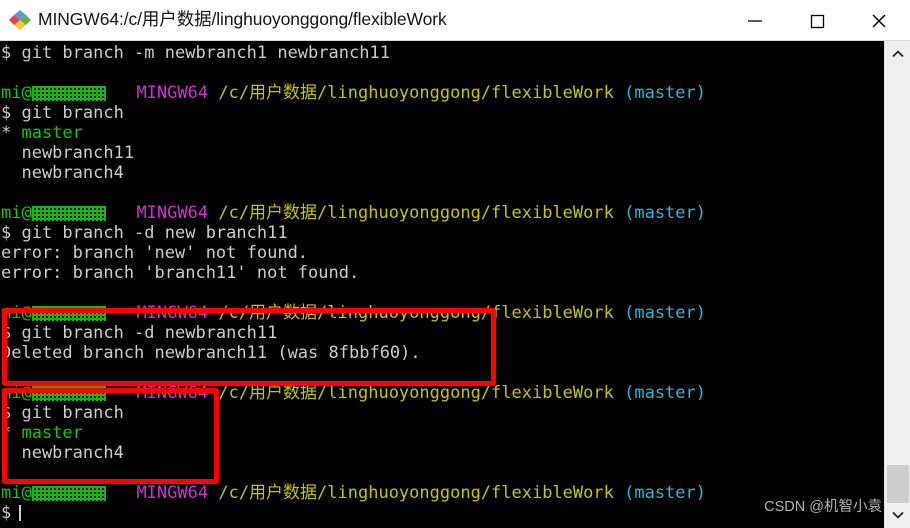 Image resolution: width=910 pixels, height=528 pixels. I want to click on terminal-line-branch-nb11: newbranch11, so click(442, 153).